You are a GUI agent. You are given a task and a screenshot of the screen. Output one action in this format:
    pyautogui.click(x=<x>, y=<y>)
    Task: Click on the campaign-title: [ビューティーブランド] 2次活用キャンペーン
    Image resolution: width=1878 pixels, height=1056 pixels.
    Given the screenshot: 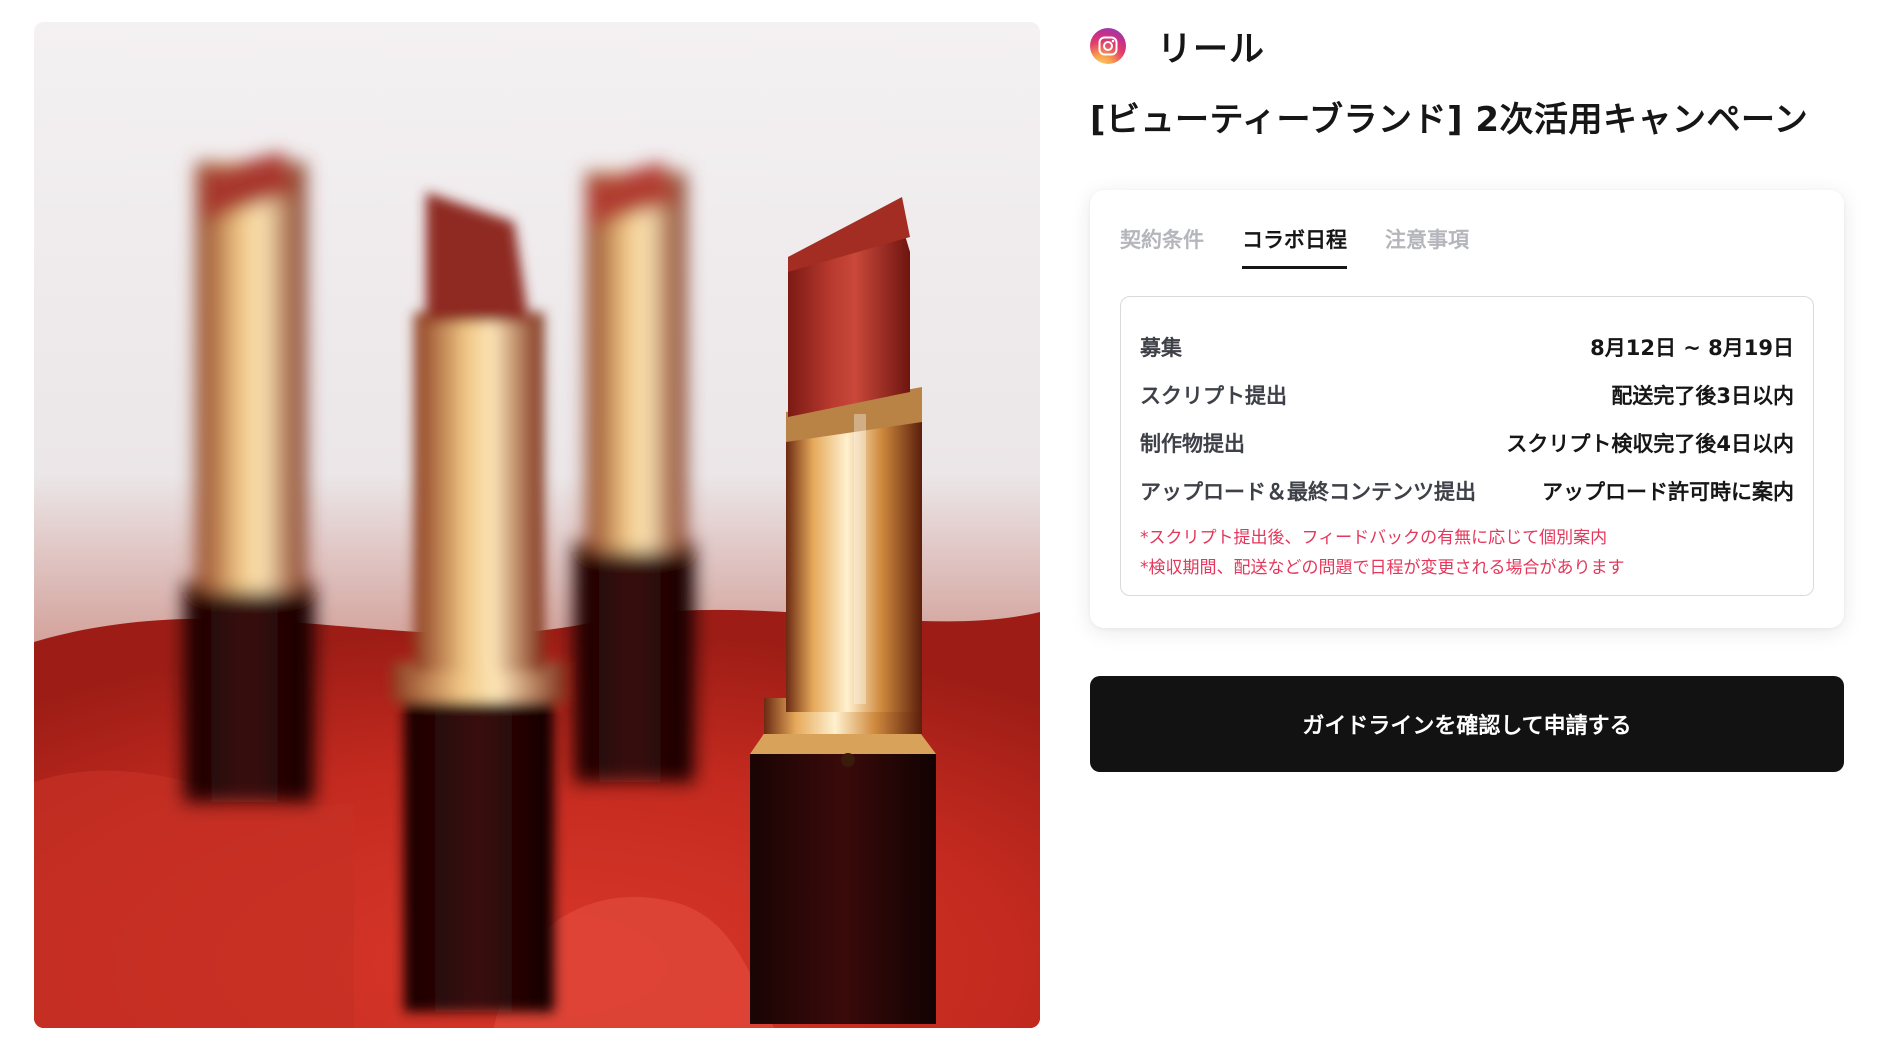 What is the action you would take?
    pyautogui.click(x=1449, y=120)
    